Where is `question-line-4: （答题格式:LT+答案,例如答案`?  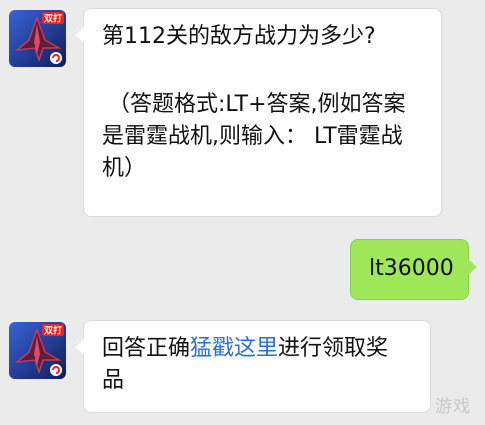 question-line-4: （答题格式:LT+答案,例如答案 is located at coordinates (257, 104).